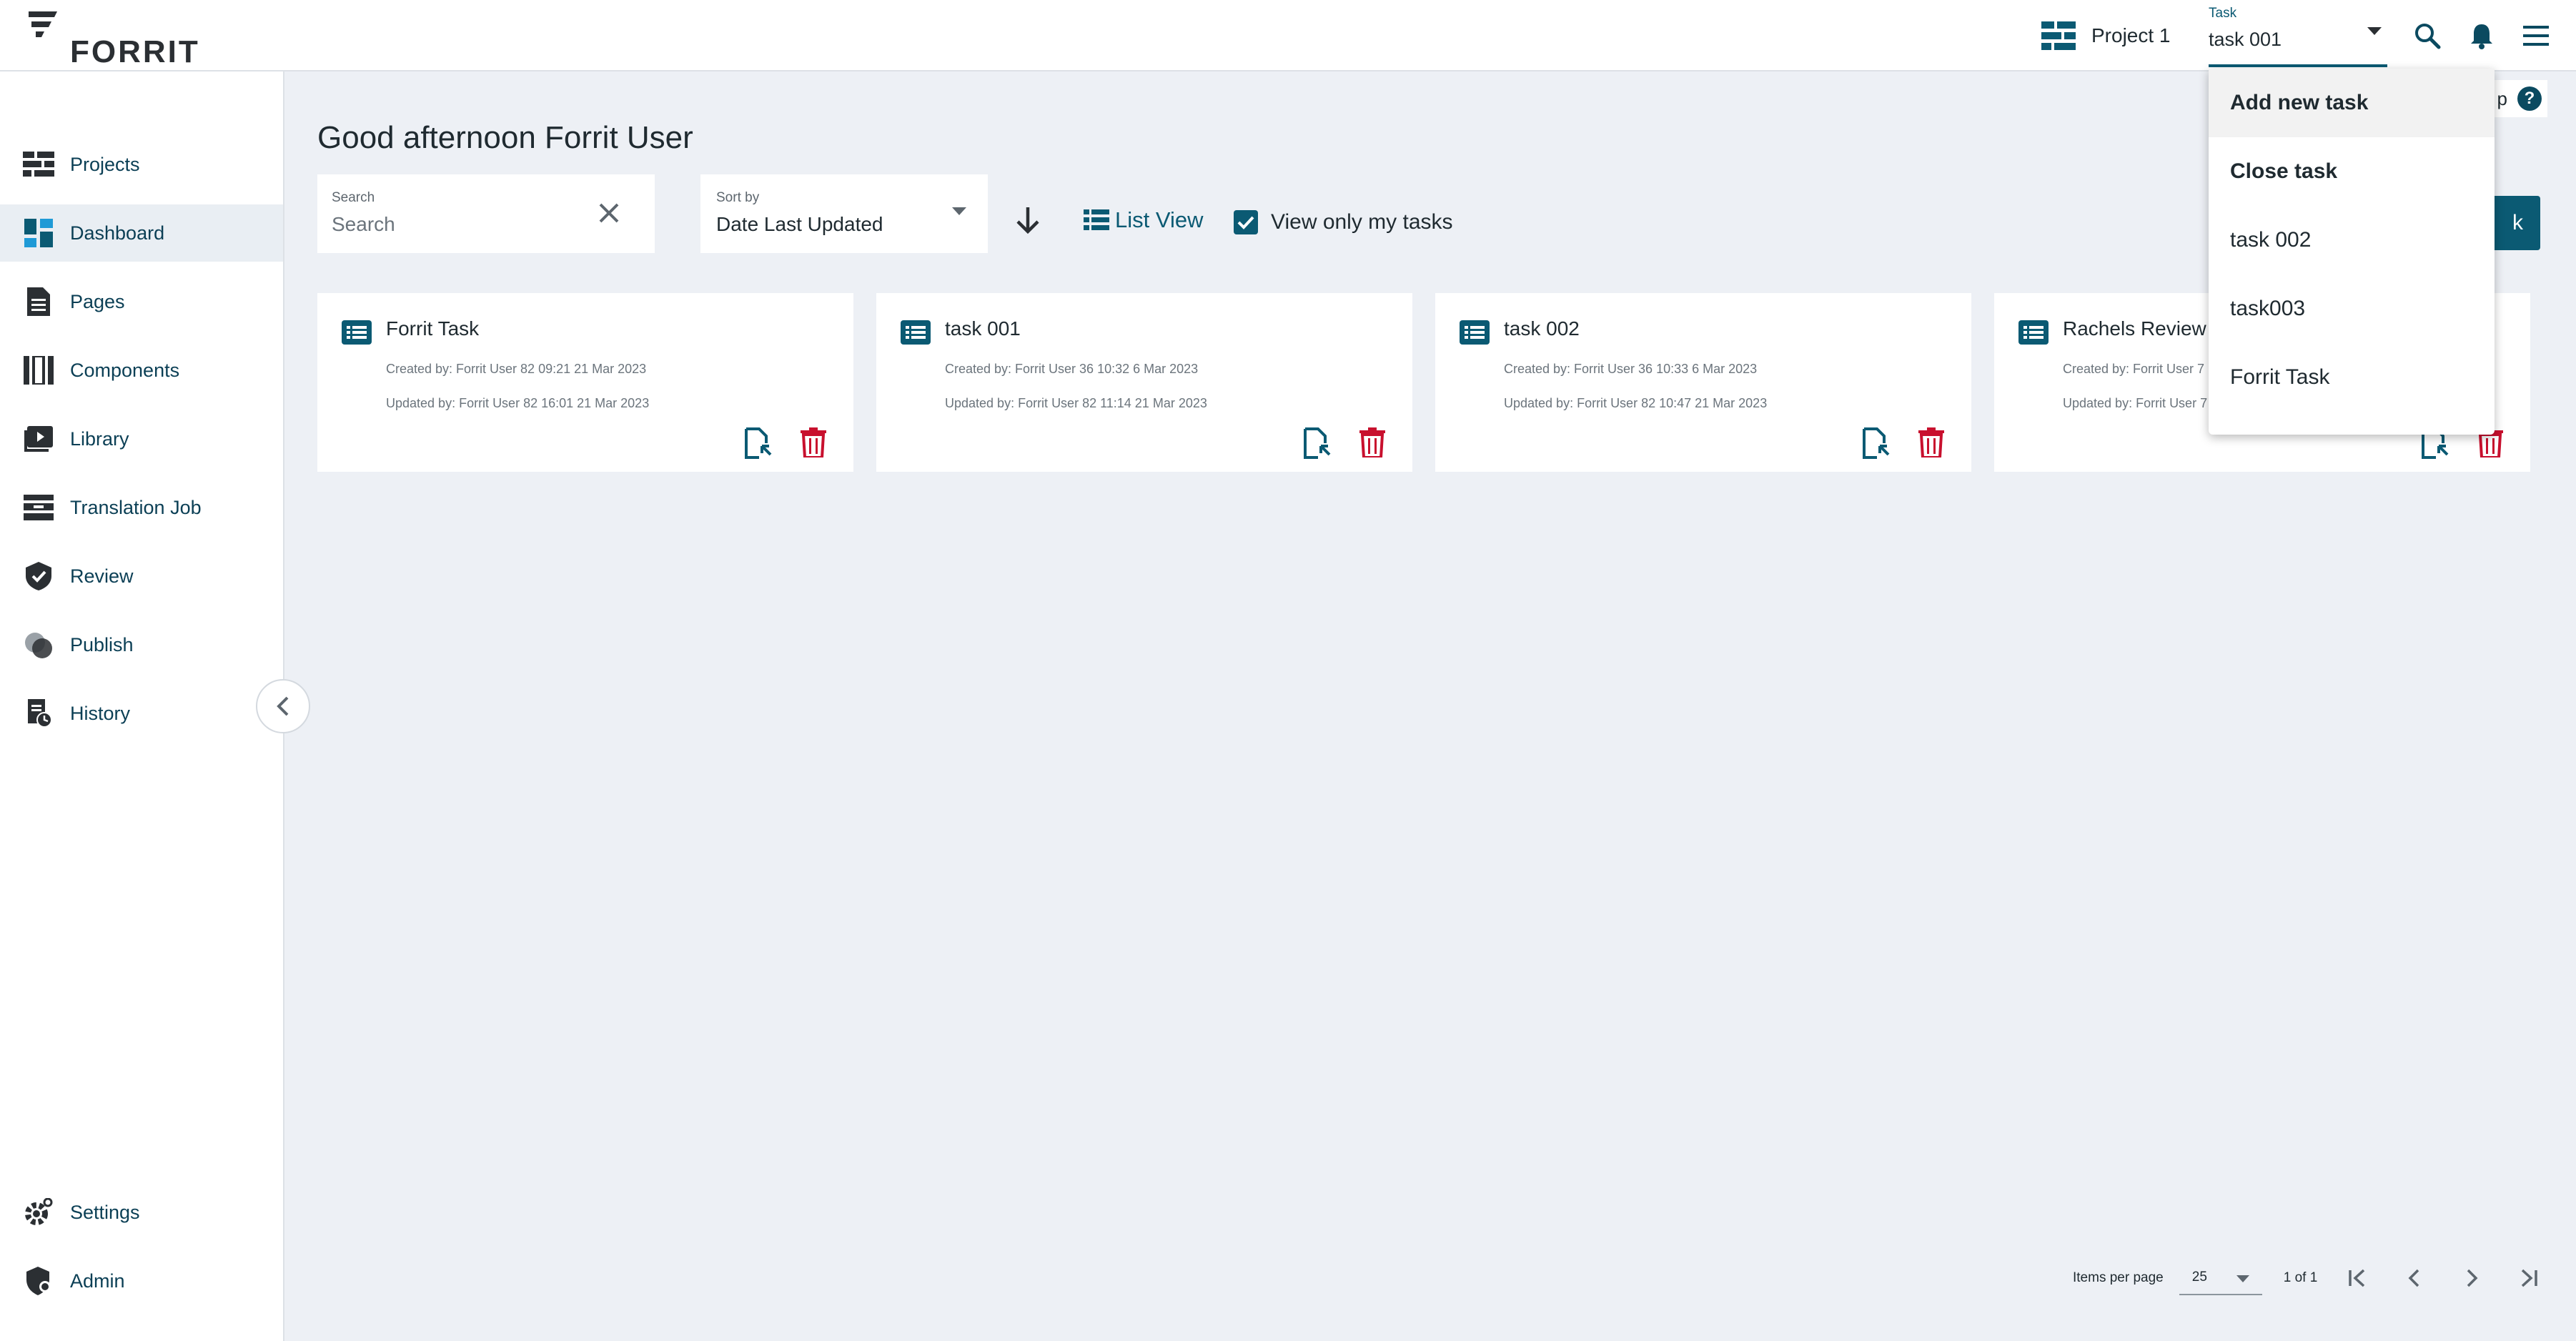  I want to click on menu-item-task: task 002, so click(2352, 240).